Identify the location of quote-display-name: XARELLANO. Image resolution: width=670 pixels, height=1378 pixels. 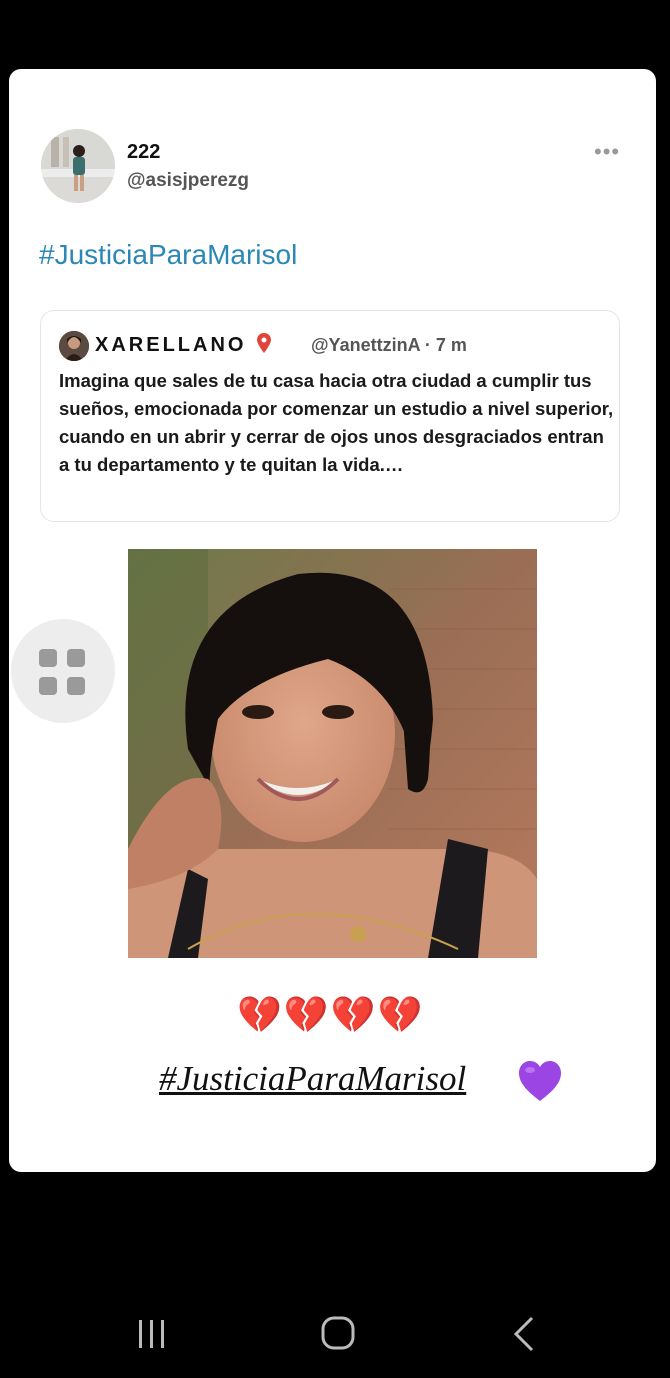
(183, 345).